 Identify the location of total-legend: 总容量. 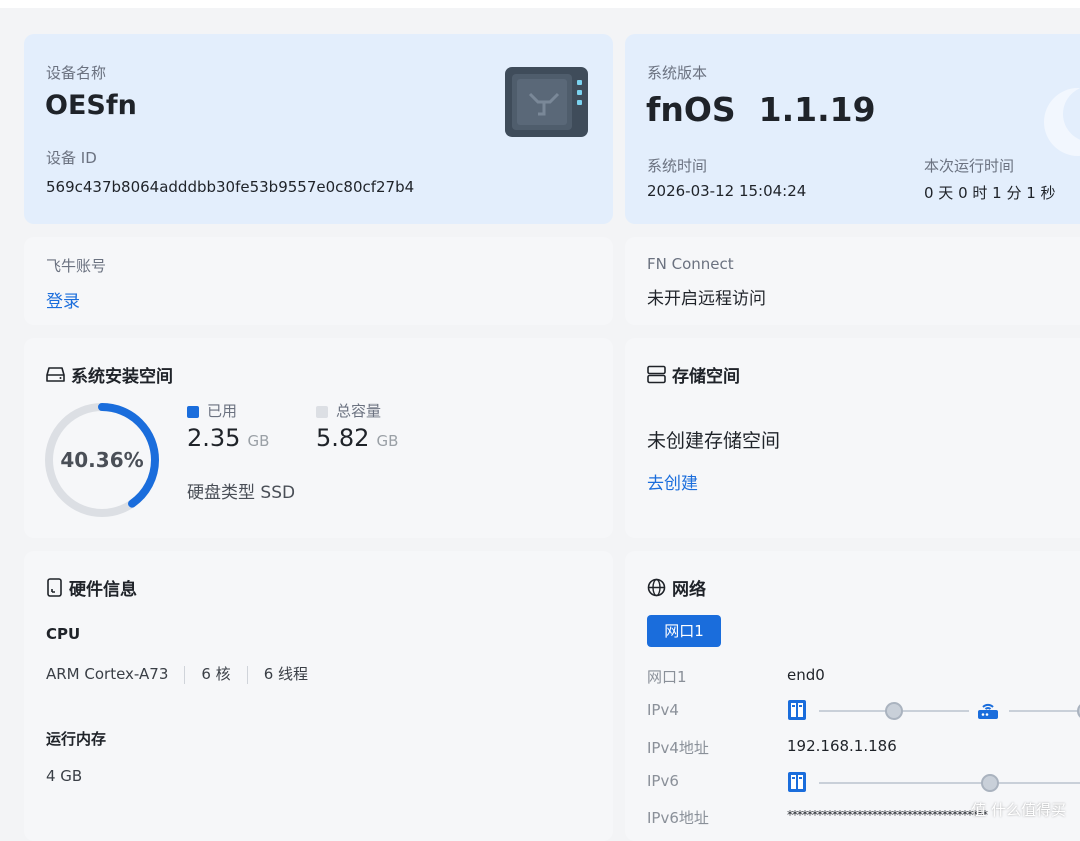
(348, 410).